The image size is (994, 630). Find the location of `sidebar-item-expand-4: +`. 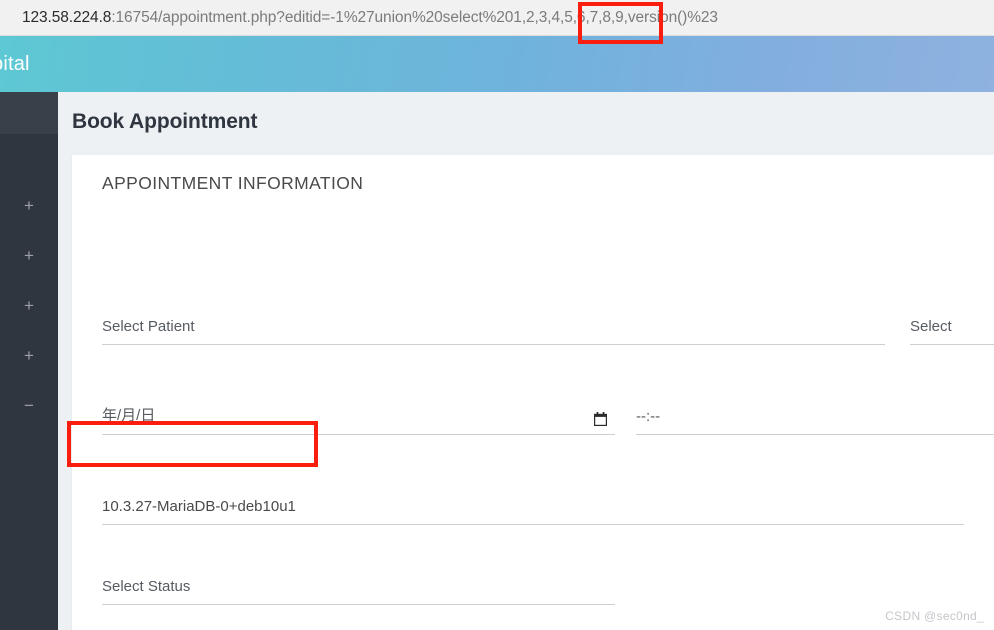

sidebar-item-expand-4: + is located at coordinates (29, 355).